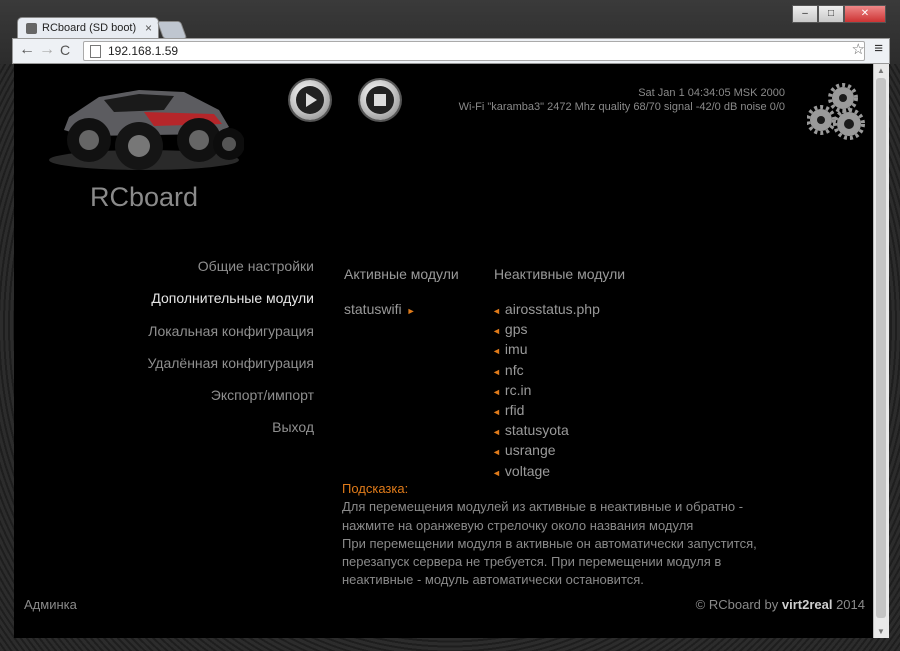 The height and width of the screenshot is (651, 900). What do you see at coordinates (373, 309) in the screenshot?
I see `module-name: statuswifi` at bounding box center [373, 309].